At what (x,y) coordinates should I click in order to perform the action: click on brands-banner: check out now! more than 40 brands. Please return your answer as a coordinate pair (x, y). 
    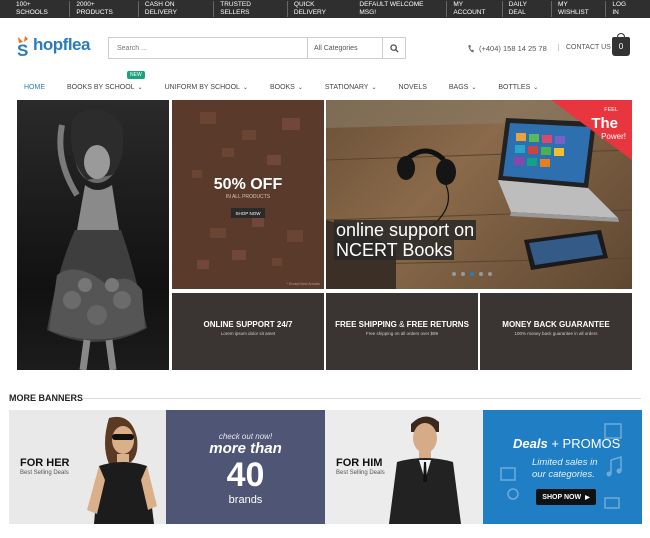
    Looking at the image, I should click on (245, 467).